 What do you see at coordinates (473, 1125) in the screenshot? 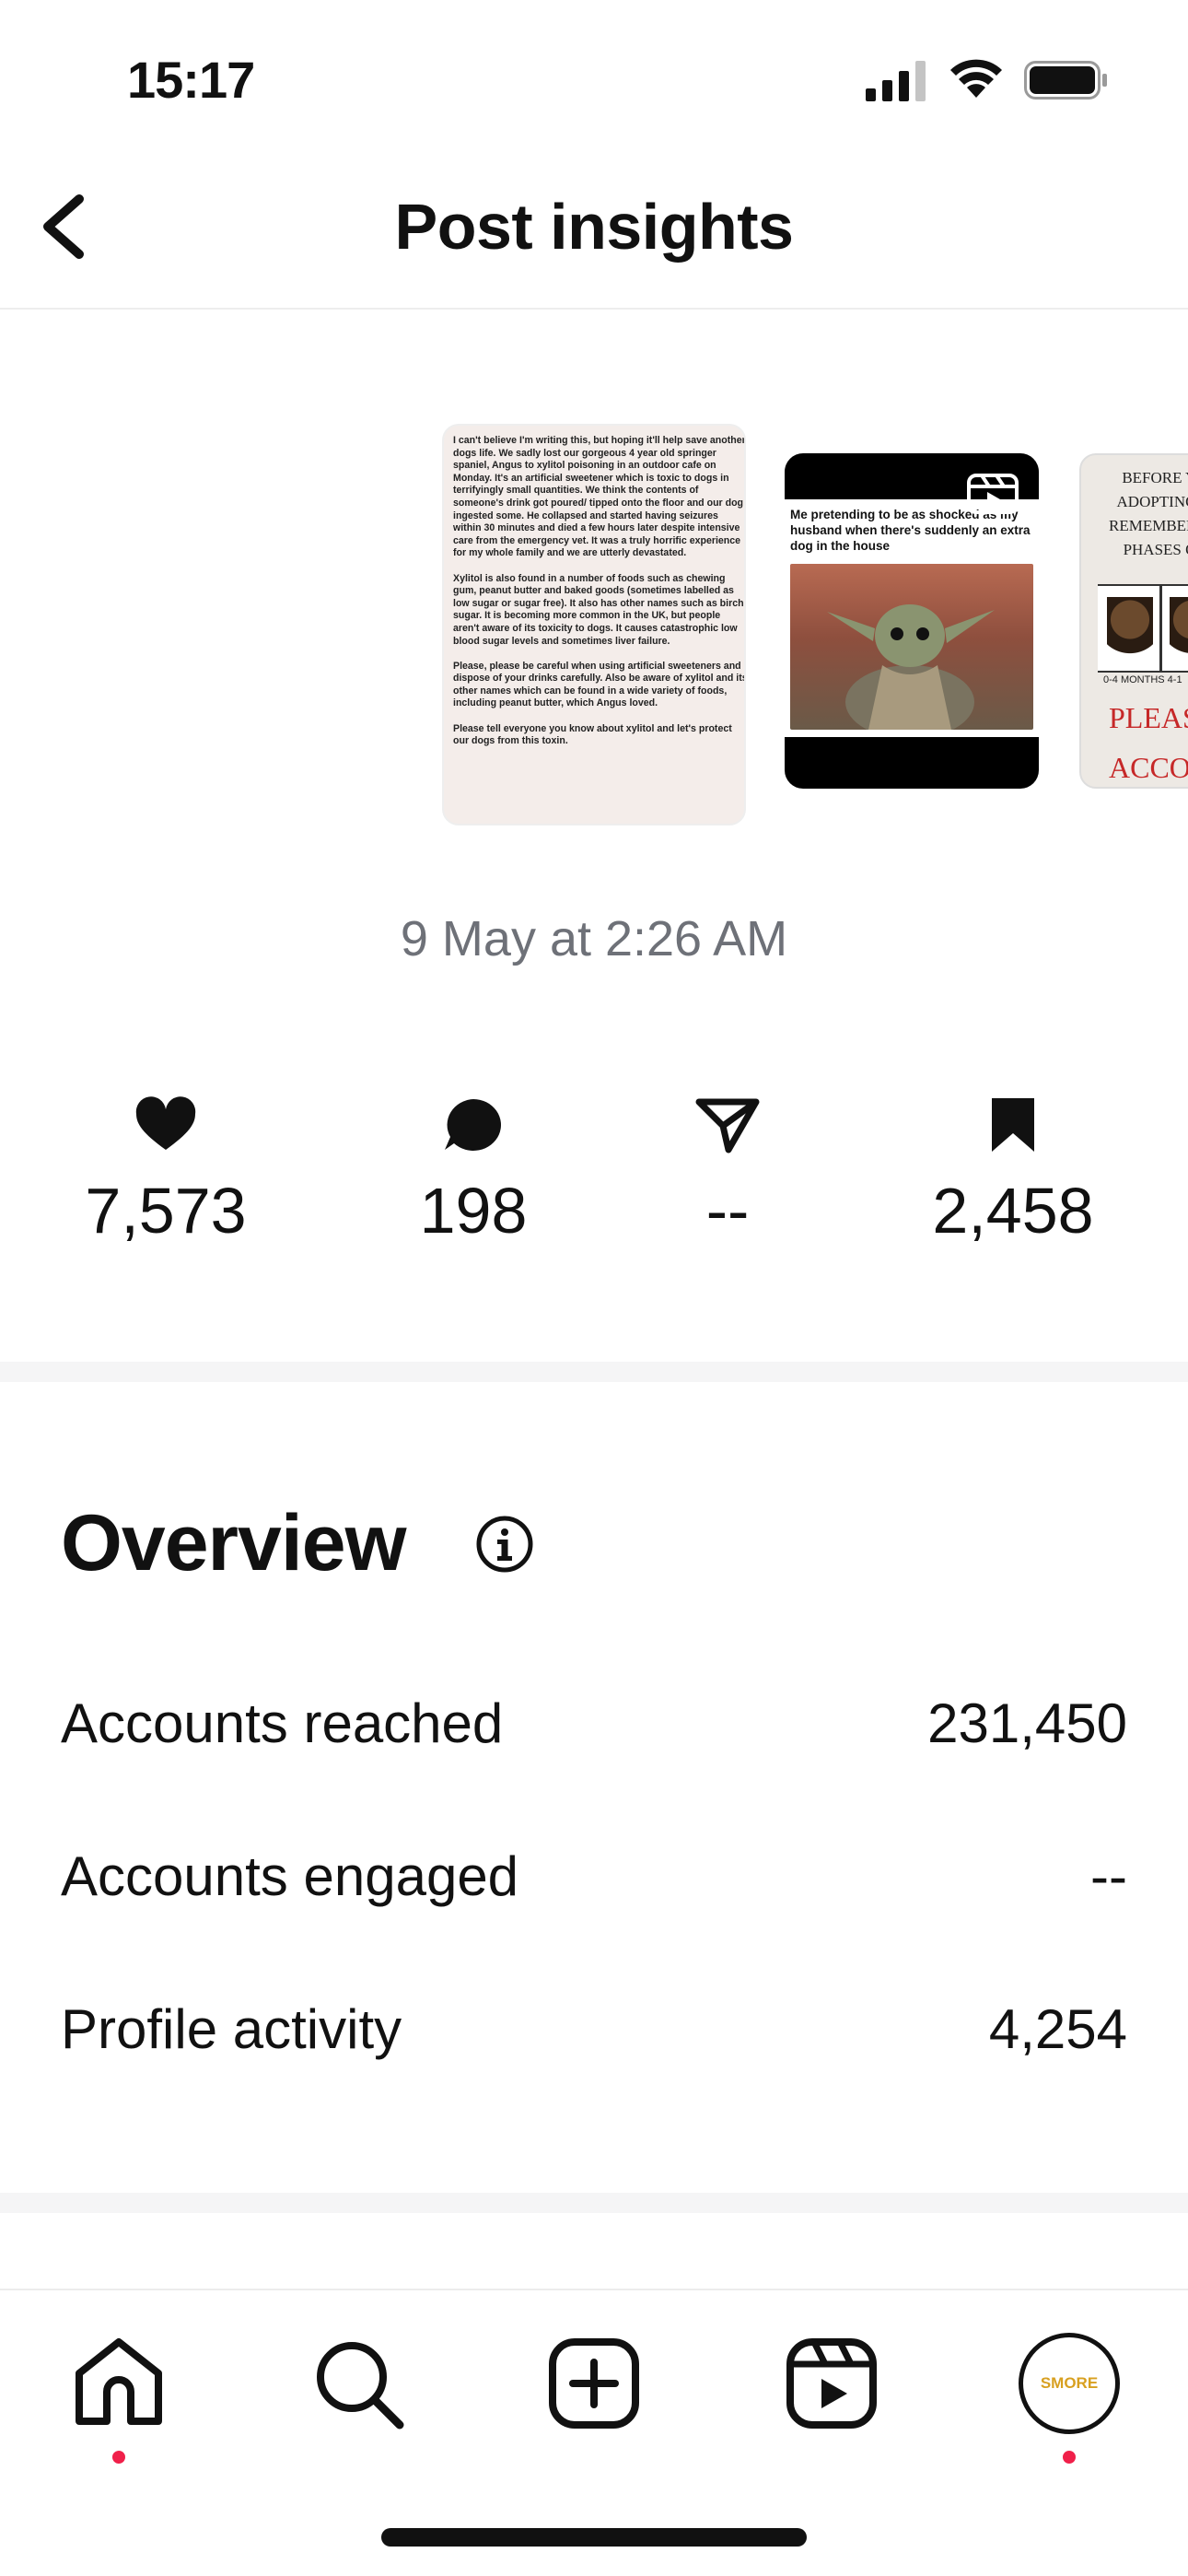
I see `comment-icon` at bounding box center [473, 1125].